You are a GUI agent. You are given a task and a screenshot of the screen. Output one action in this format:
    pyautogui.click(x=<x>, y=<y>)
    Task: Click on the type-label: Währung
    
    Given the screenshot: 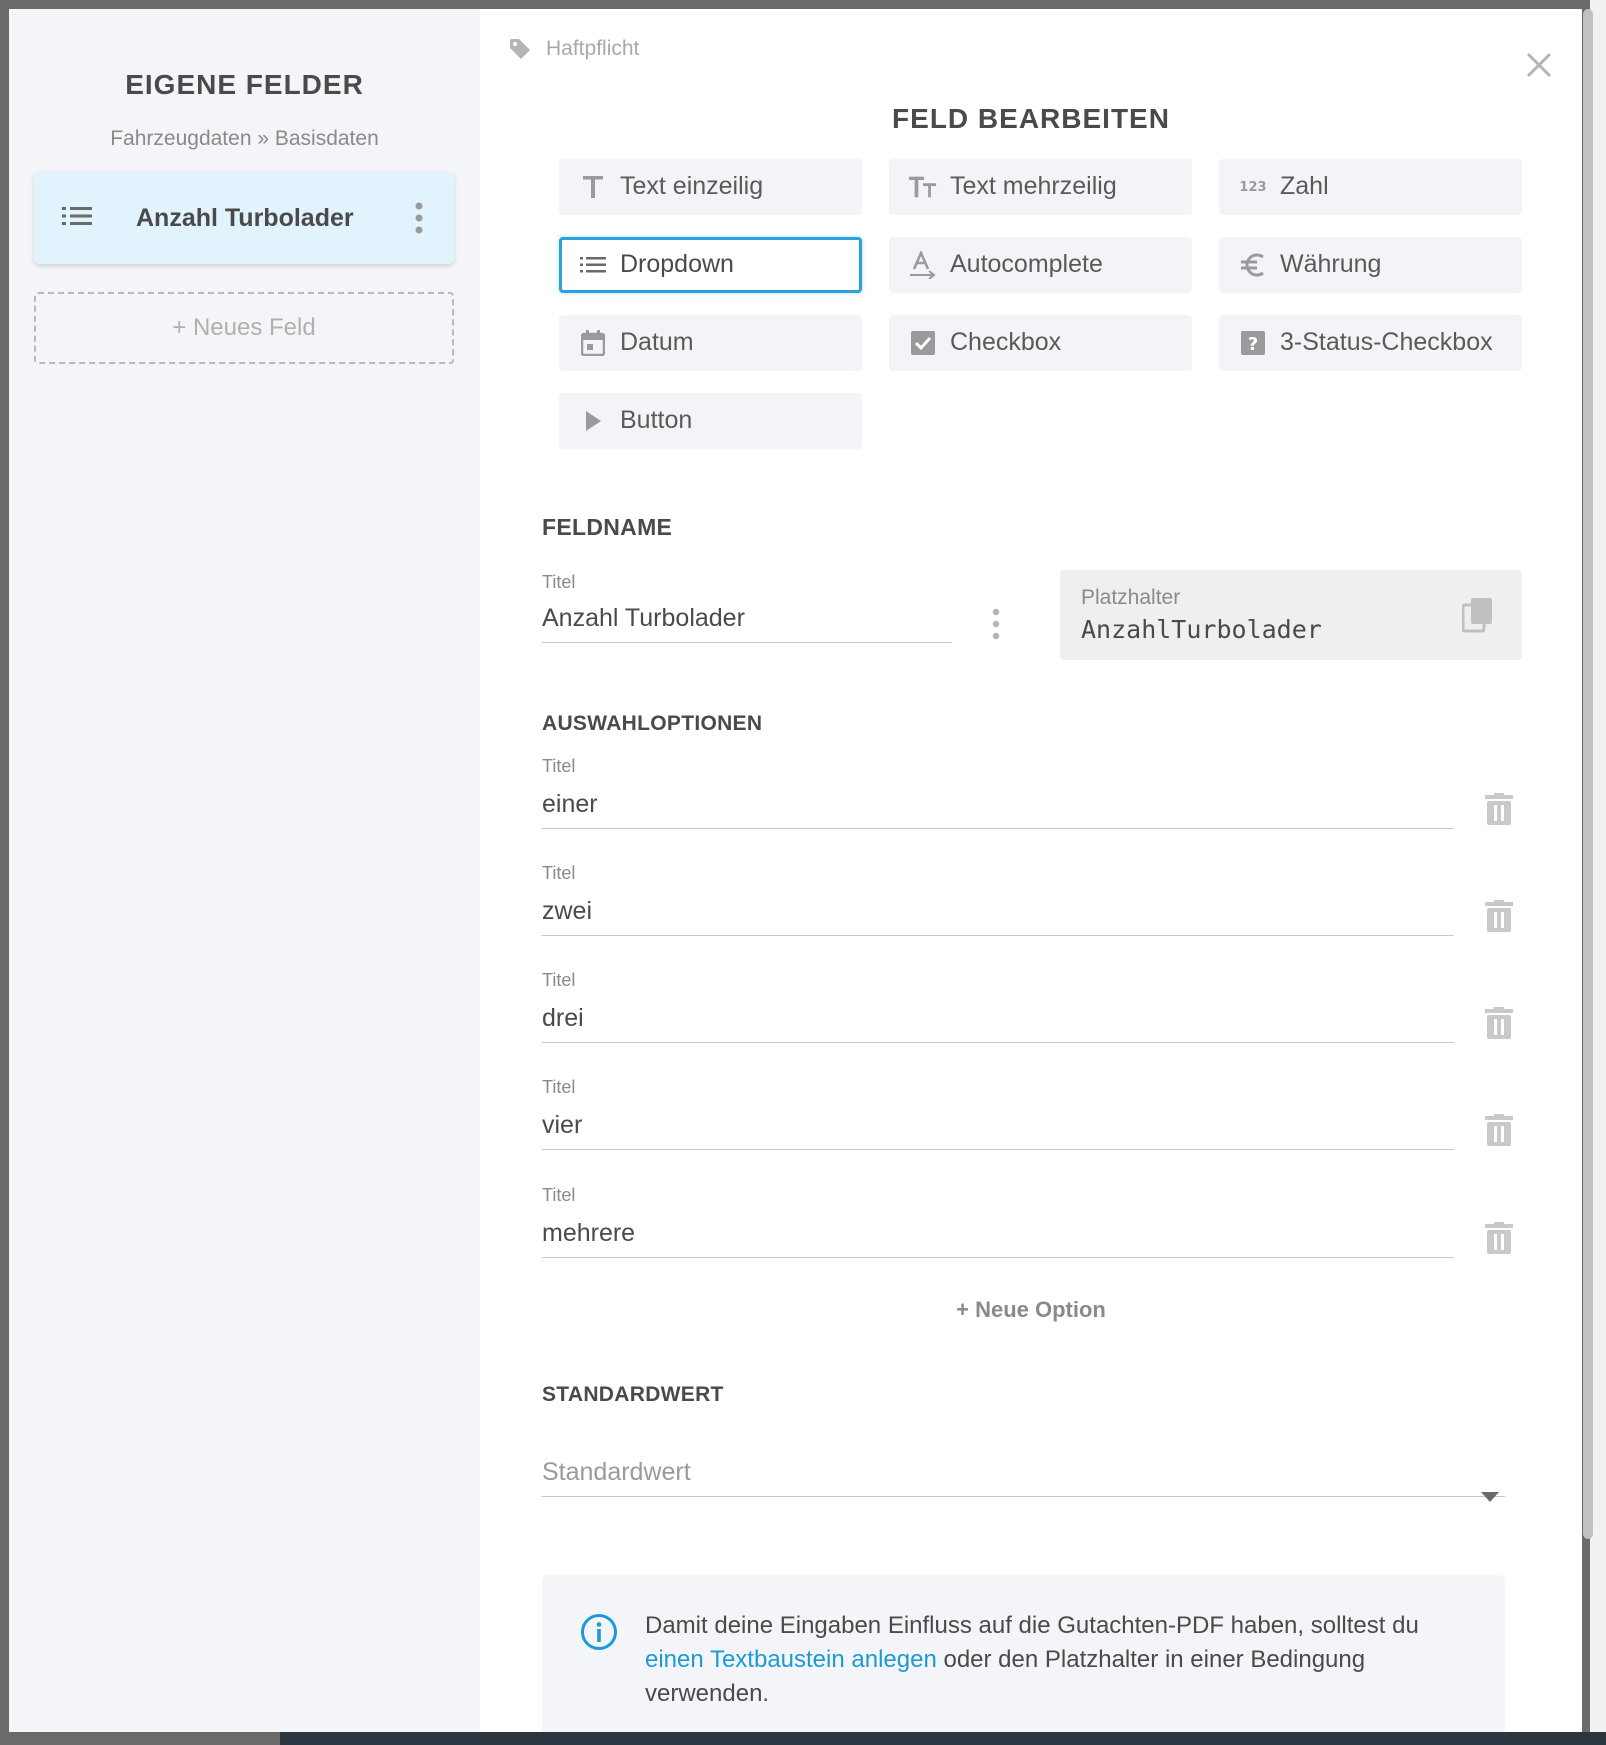 What is the action you would take?
    pyautogui.click(x=1331, y=264)
    